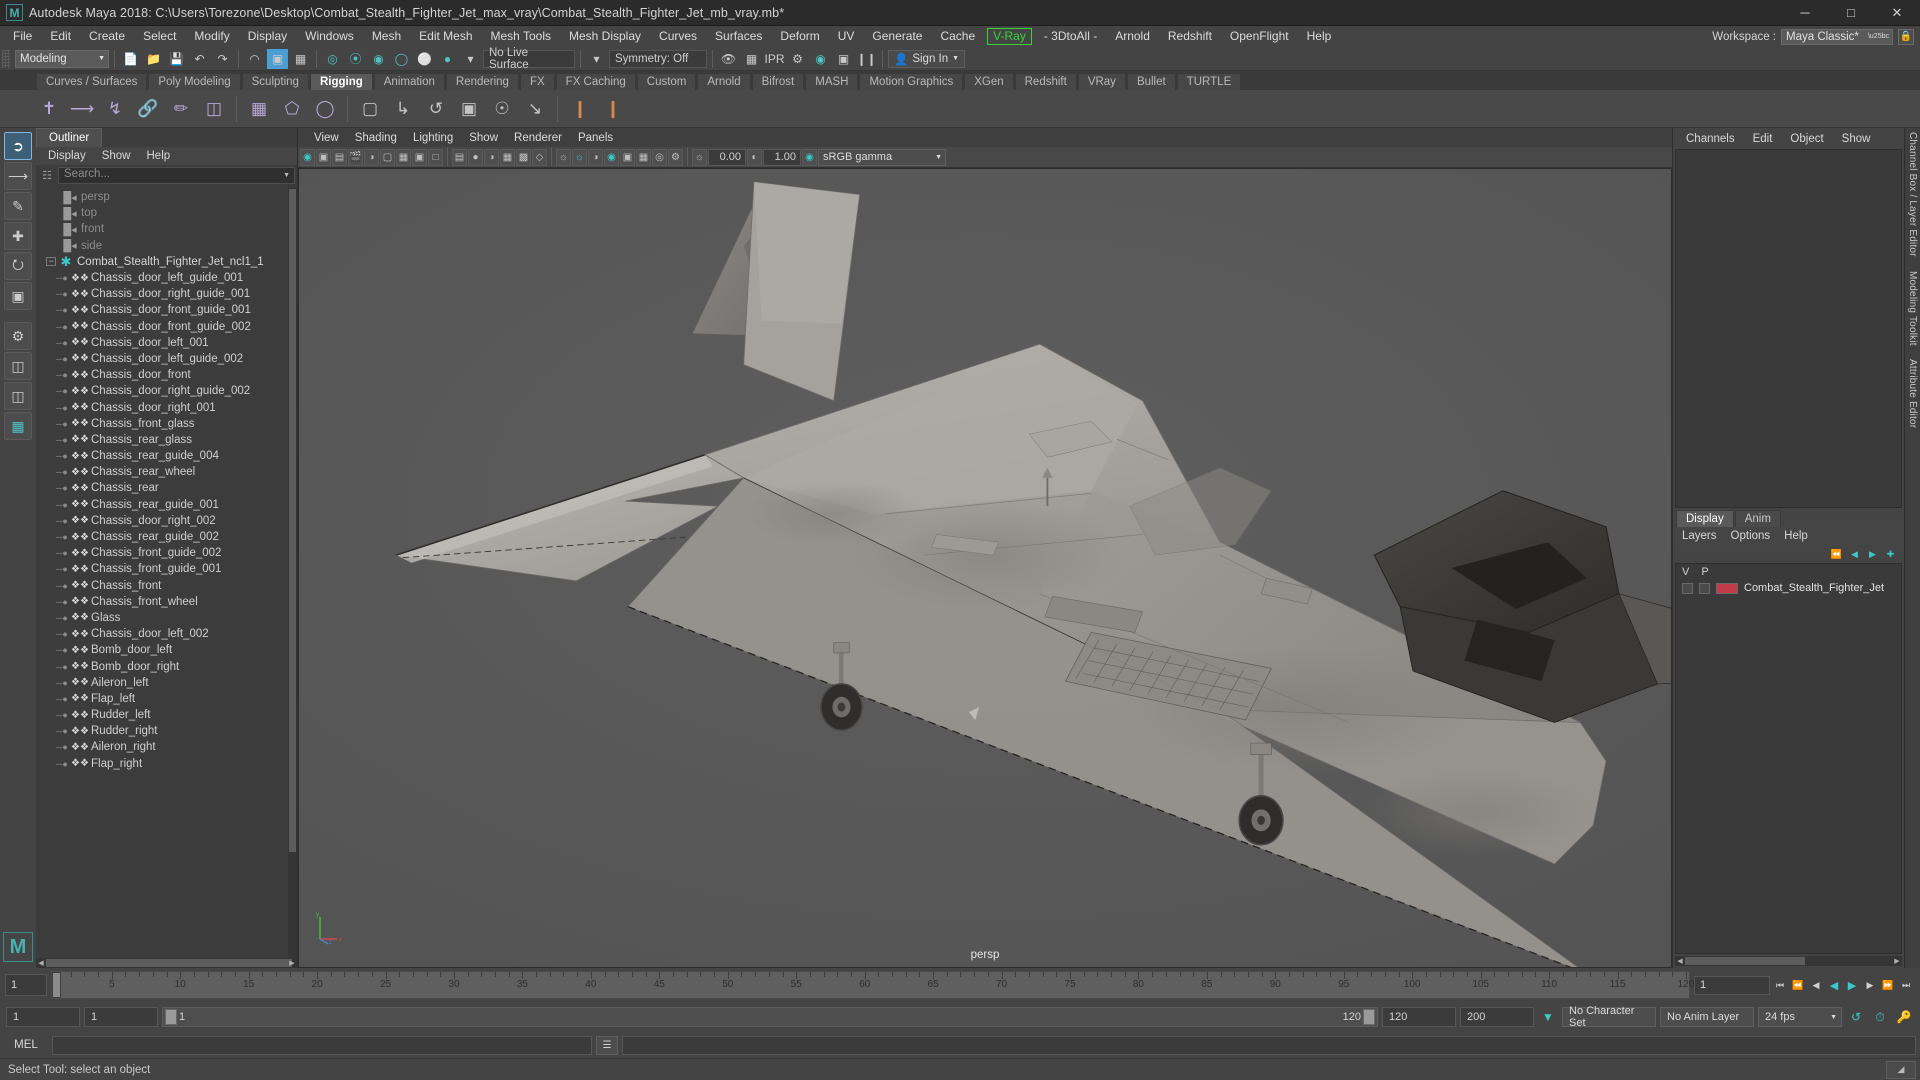 The width and height of the screenshot is (1920, 1080). Describe the element at coordinates (6, 58) in the screenshot. I see `toolbar-grip` at that location.